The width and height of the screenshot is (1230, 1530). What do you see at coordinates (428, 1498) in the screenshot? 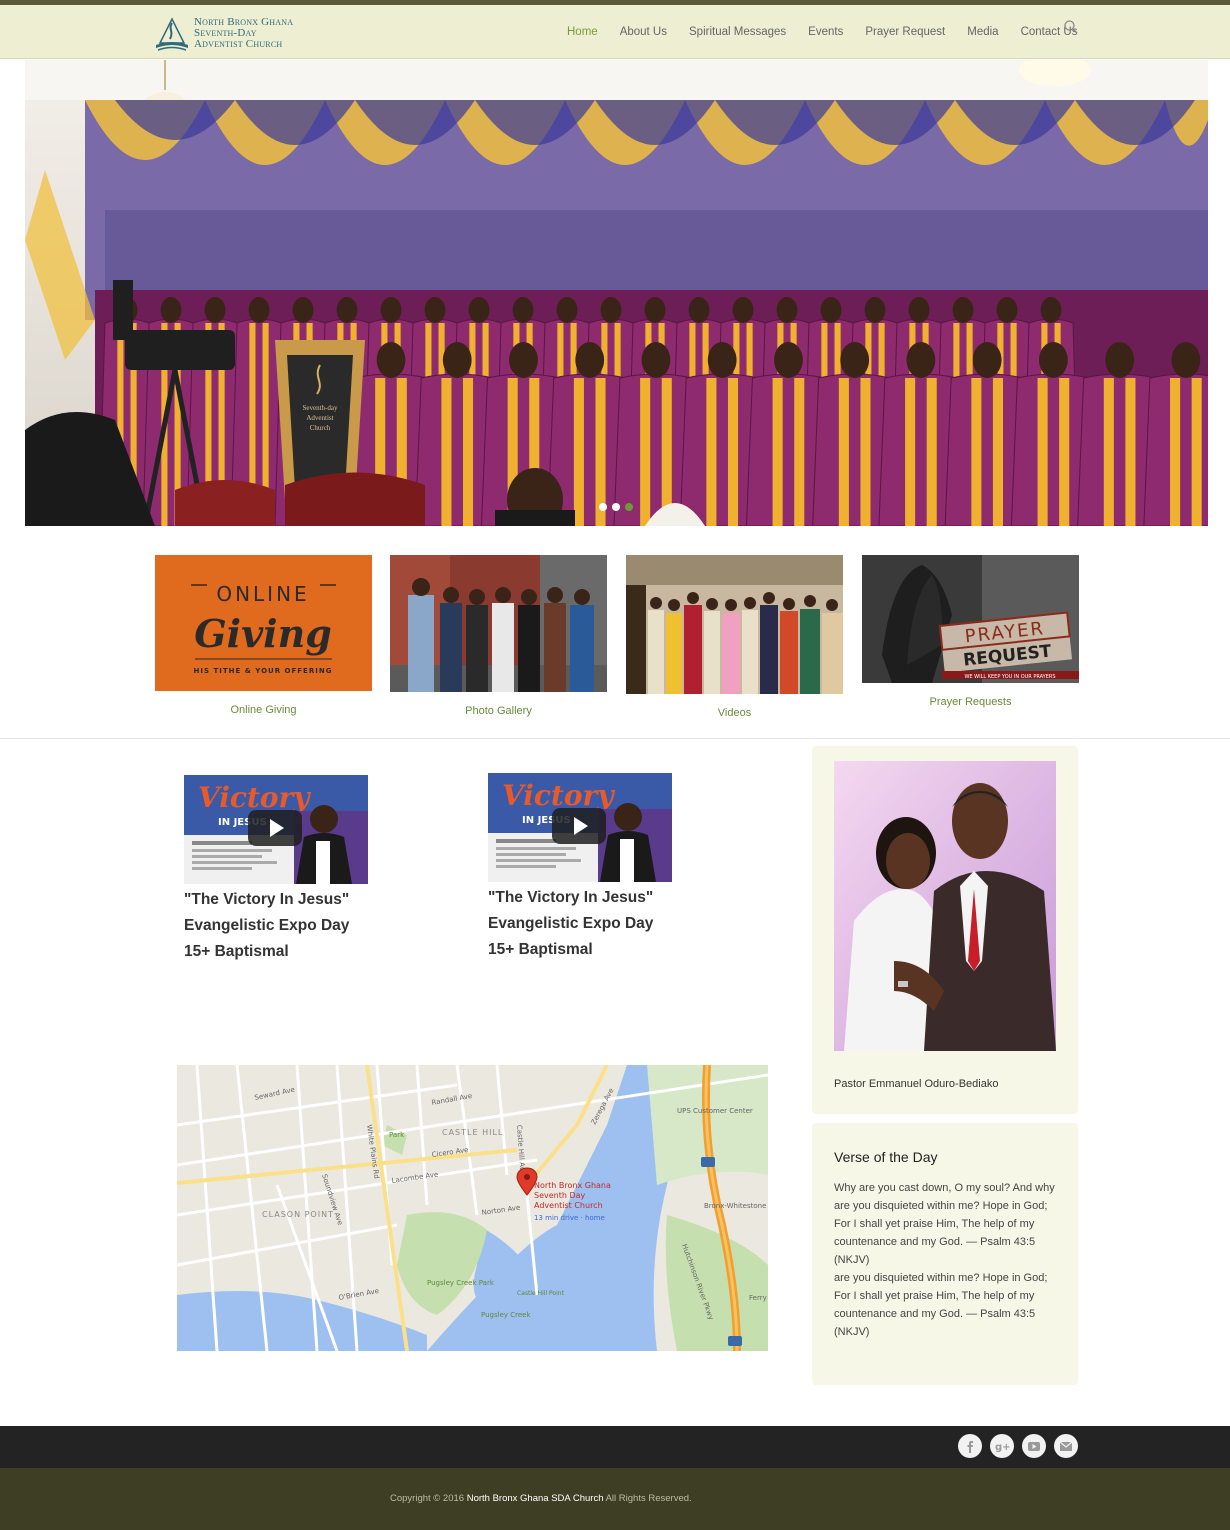
I see `copyright-prefix: Copyright © 2016` at bounding box center [428, 1498].